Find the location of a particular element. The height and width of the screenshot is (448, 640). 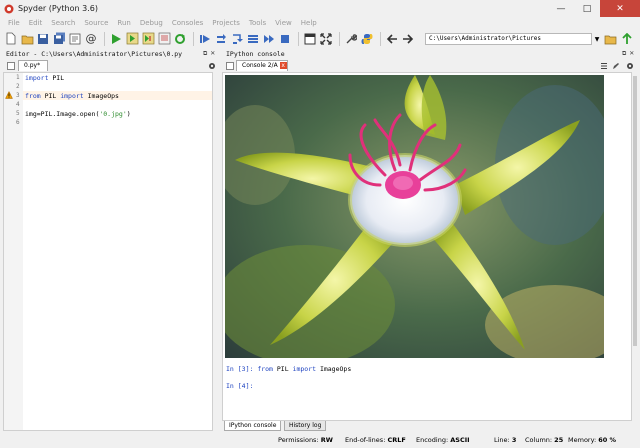

console-input-4-prompt: In [4]: is located at coordinates (240, 386).